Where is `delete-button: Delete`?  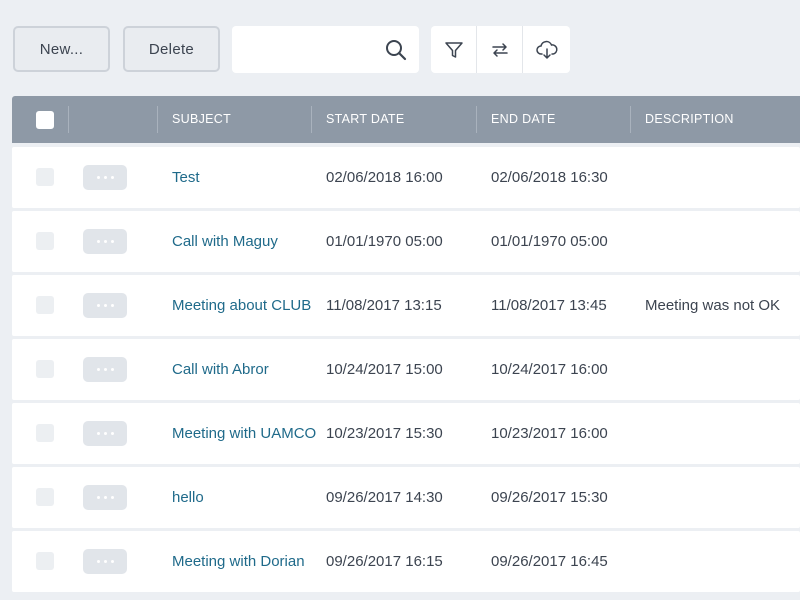
delete-button: Delete is located at coordinates (171, 49).